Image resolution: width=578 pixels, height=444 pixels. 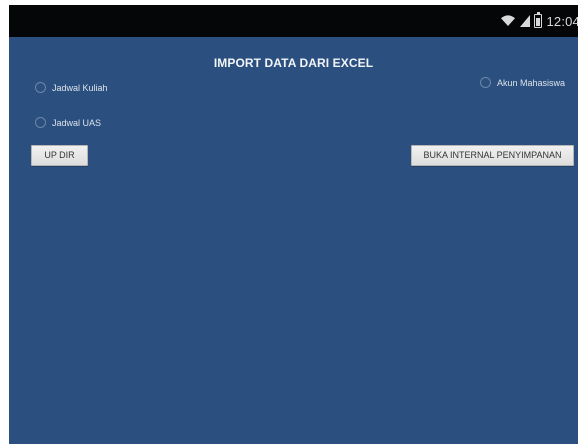 What do you see at coordinates (80, 87) in the screenshot?
I see `radio-label-jadwal-kuliah: Jadwal Kuliah` at bounding box center [80, 87].